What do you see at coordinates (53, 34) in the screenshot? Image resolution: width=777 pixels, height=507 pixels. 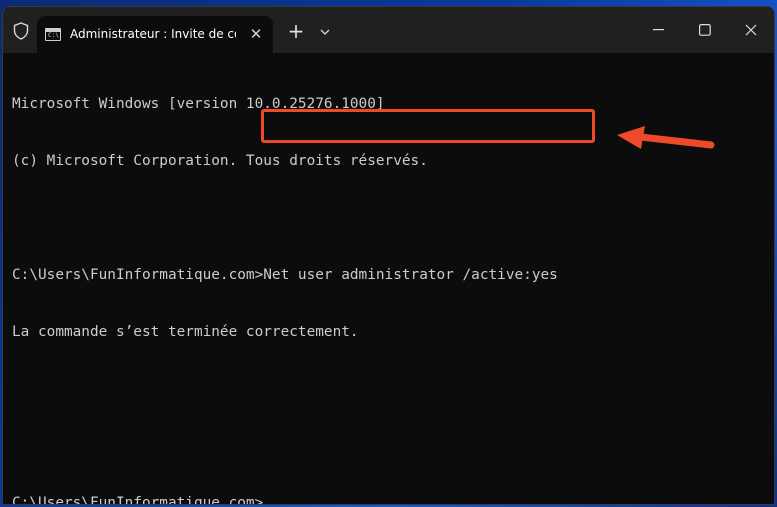 I see `terminal-icon: C:\` at bounding box center [53, 34].